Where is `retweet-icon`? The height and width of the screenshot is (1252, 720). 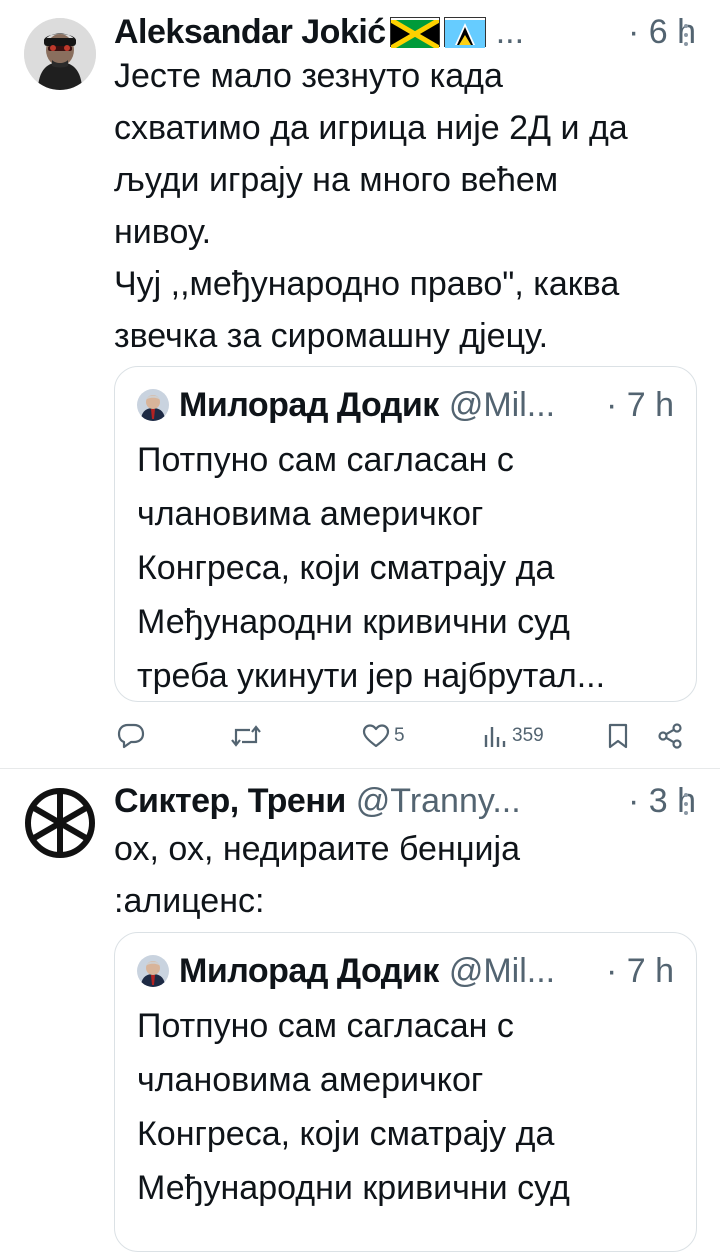 retweet-icon is located at coordinates (246, 736).